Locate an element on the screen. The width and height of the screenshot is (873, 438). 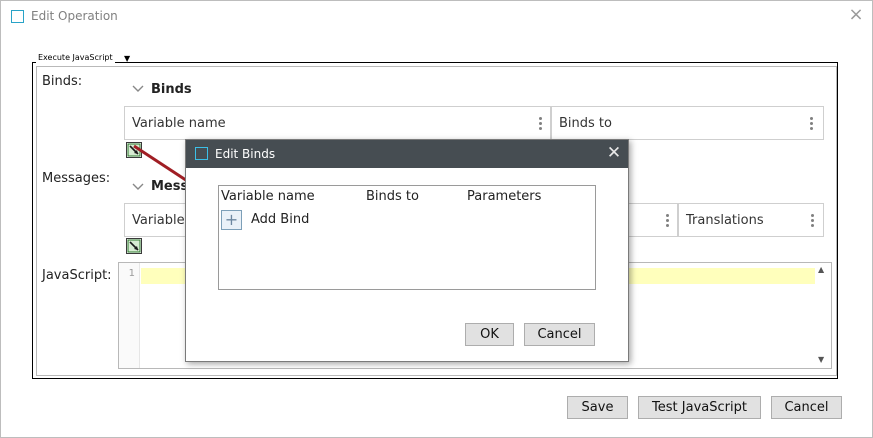
modal-col-binds-to: Binds to is located at coordinates (392, 196).